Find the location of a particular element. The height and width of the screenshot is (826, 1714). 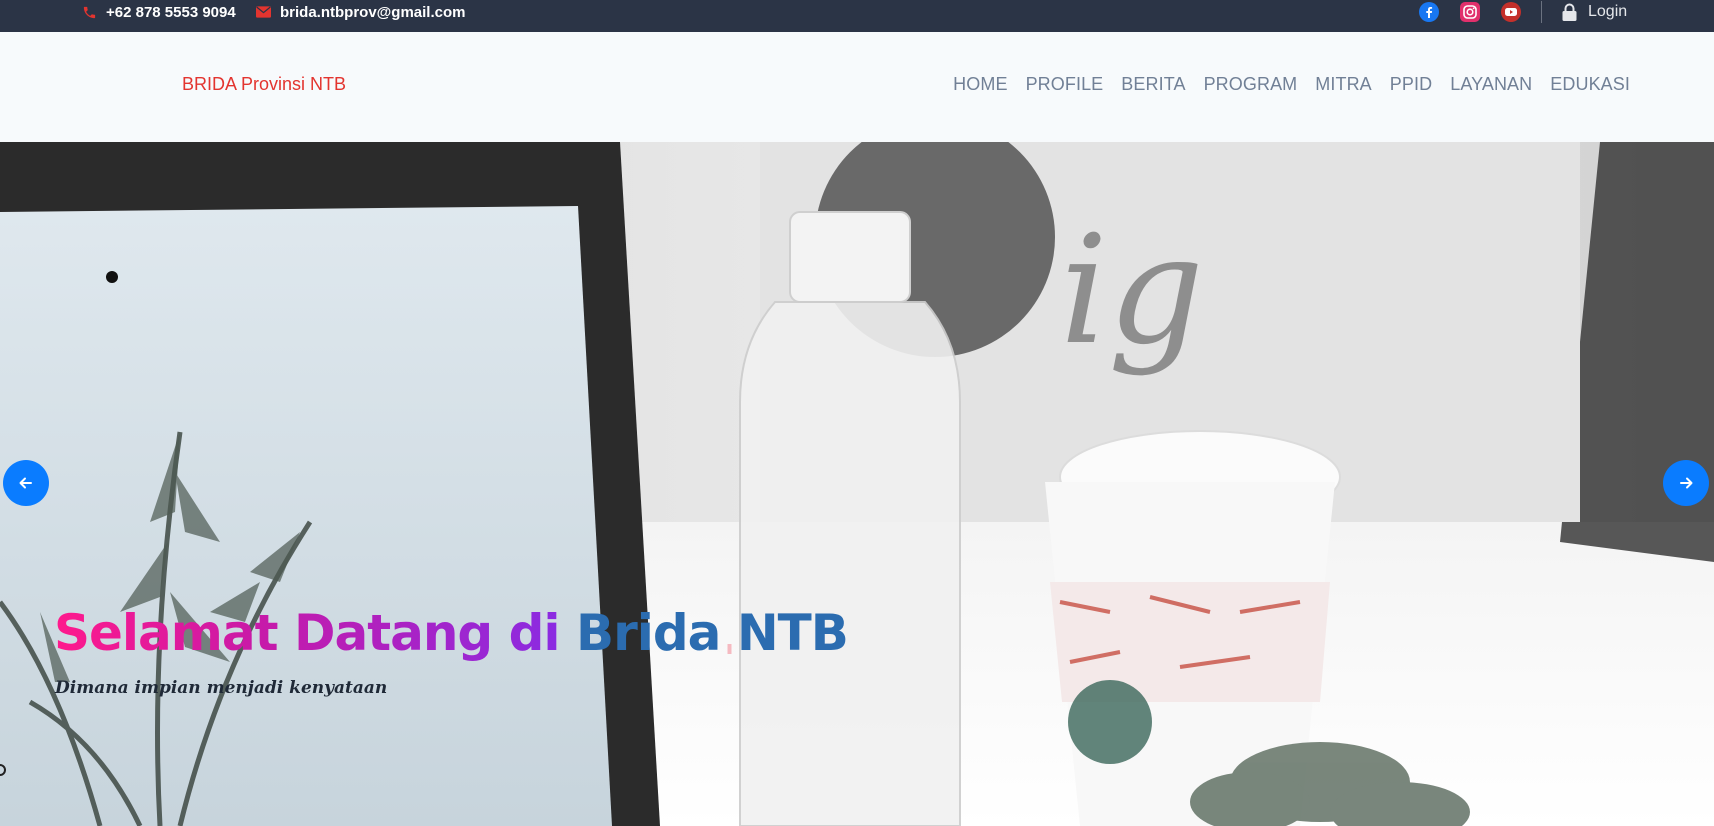

hero-title-part1: Selamat Datang di is located at coordinates (307, 633).